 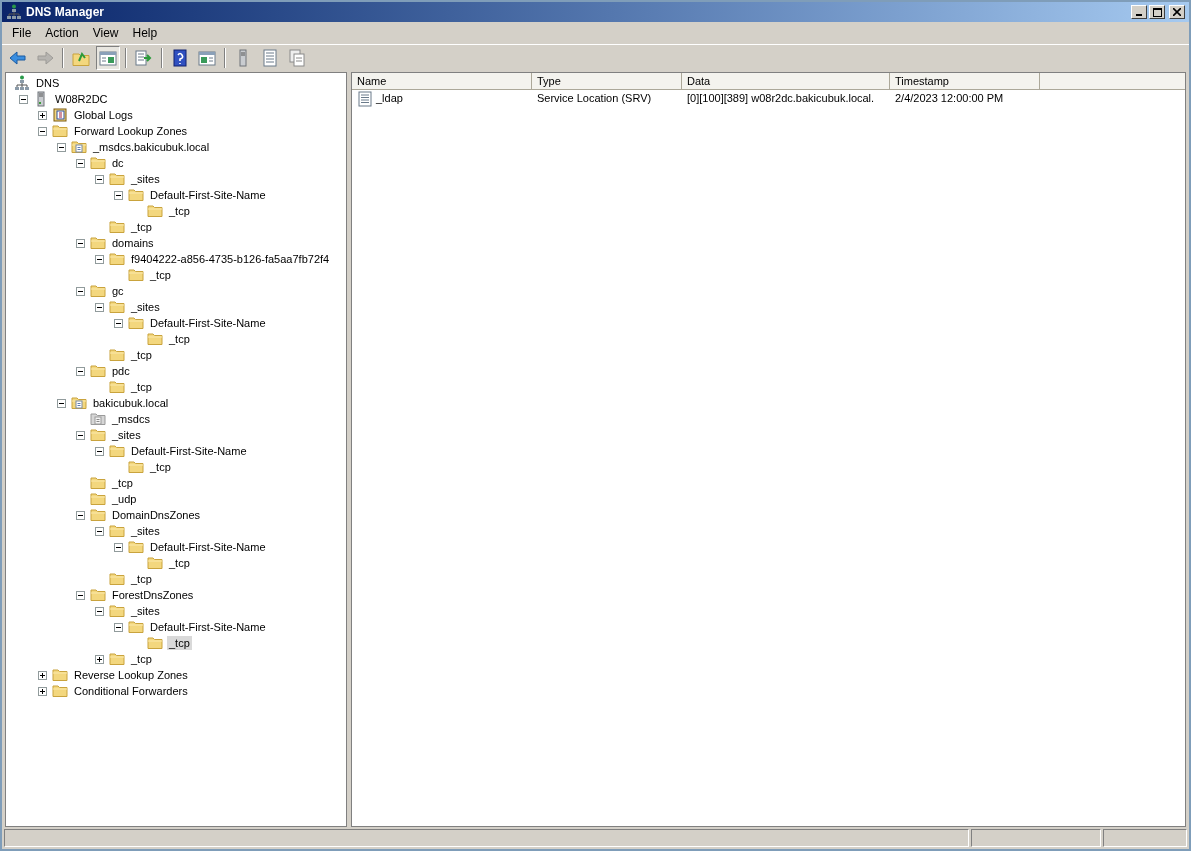 What do you see at coordinates (118, 163) in the screenshot?
I see `tree-item: dc` at bounding box center [118, 163].